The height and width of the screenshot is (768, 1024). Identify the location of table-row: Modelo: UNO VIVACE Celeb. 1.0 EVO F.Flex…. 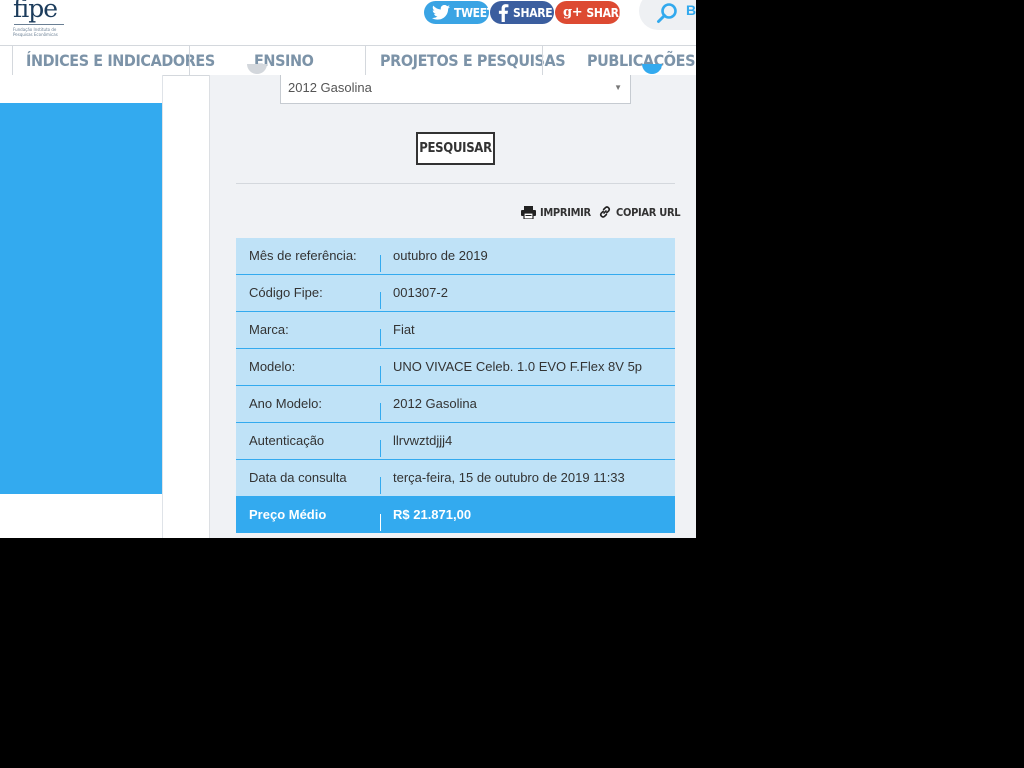
(455, 367).